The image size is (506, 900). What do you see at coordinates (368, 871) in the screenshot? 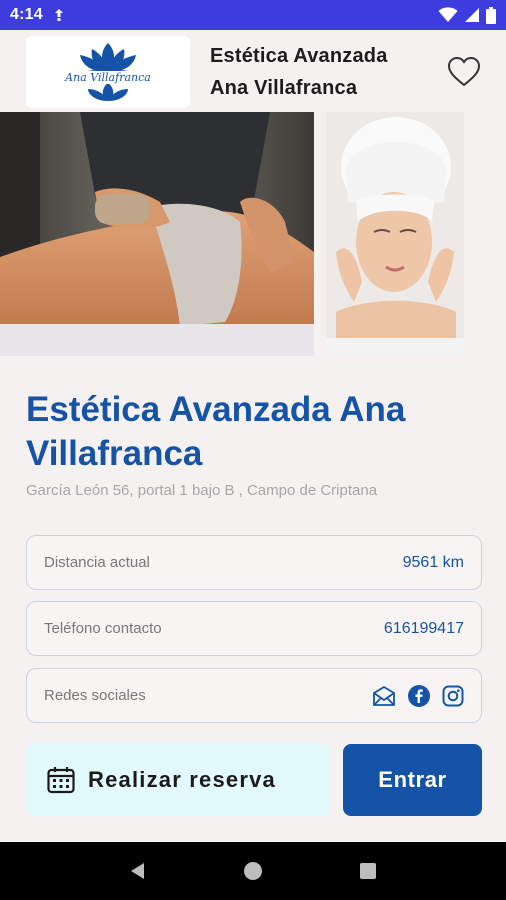
I see `recents-icon` at bounding box center [368, 871].